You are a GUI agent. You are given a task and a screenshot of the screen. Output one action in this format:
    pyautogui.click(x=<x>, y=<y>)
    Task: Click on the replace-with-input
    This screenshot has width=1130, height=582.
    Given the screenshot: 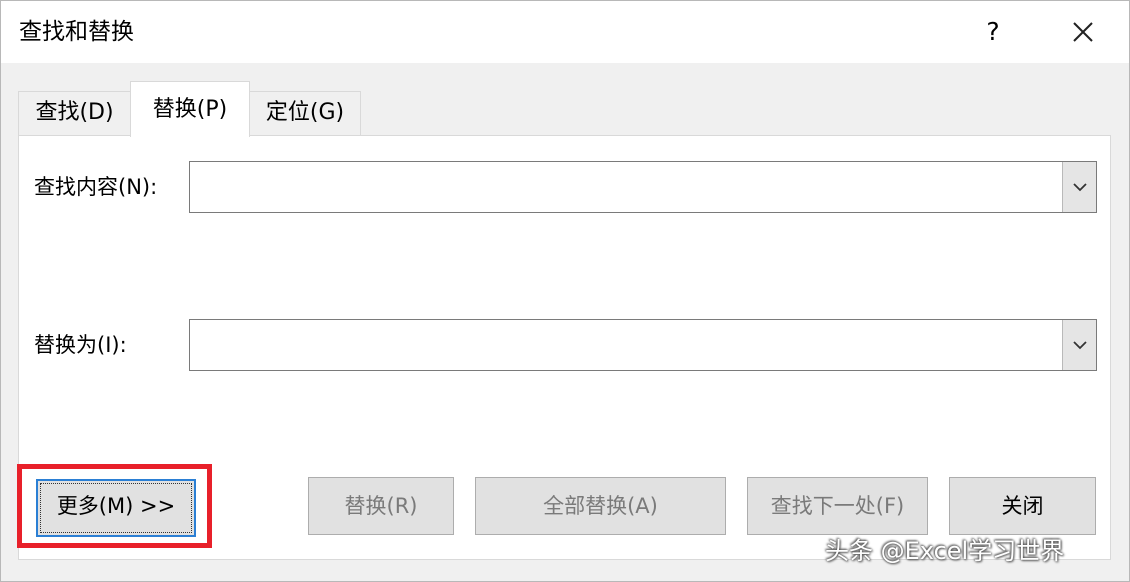 What is the action you would take?
    pyautogui.click(x=625, y=345)
    